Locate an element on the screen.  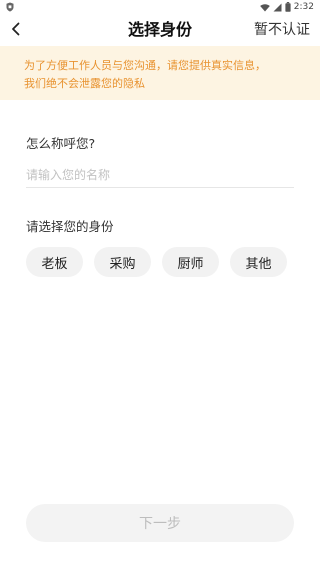
privacy-notice: 为了方便工作人员与您沟通，请您提供真实信息， 我们绝不会泄露您的隐私 is located at coordinates (160, 73).